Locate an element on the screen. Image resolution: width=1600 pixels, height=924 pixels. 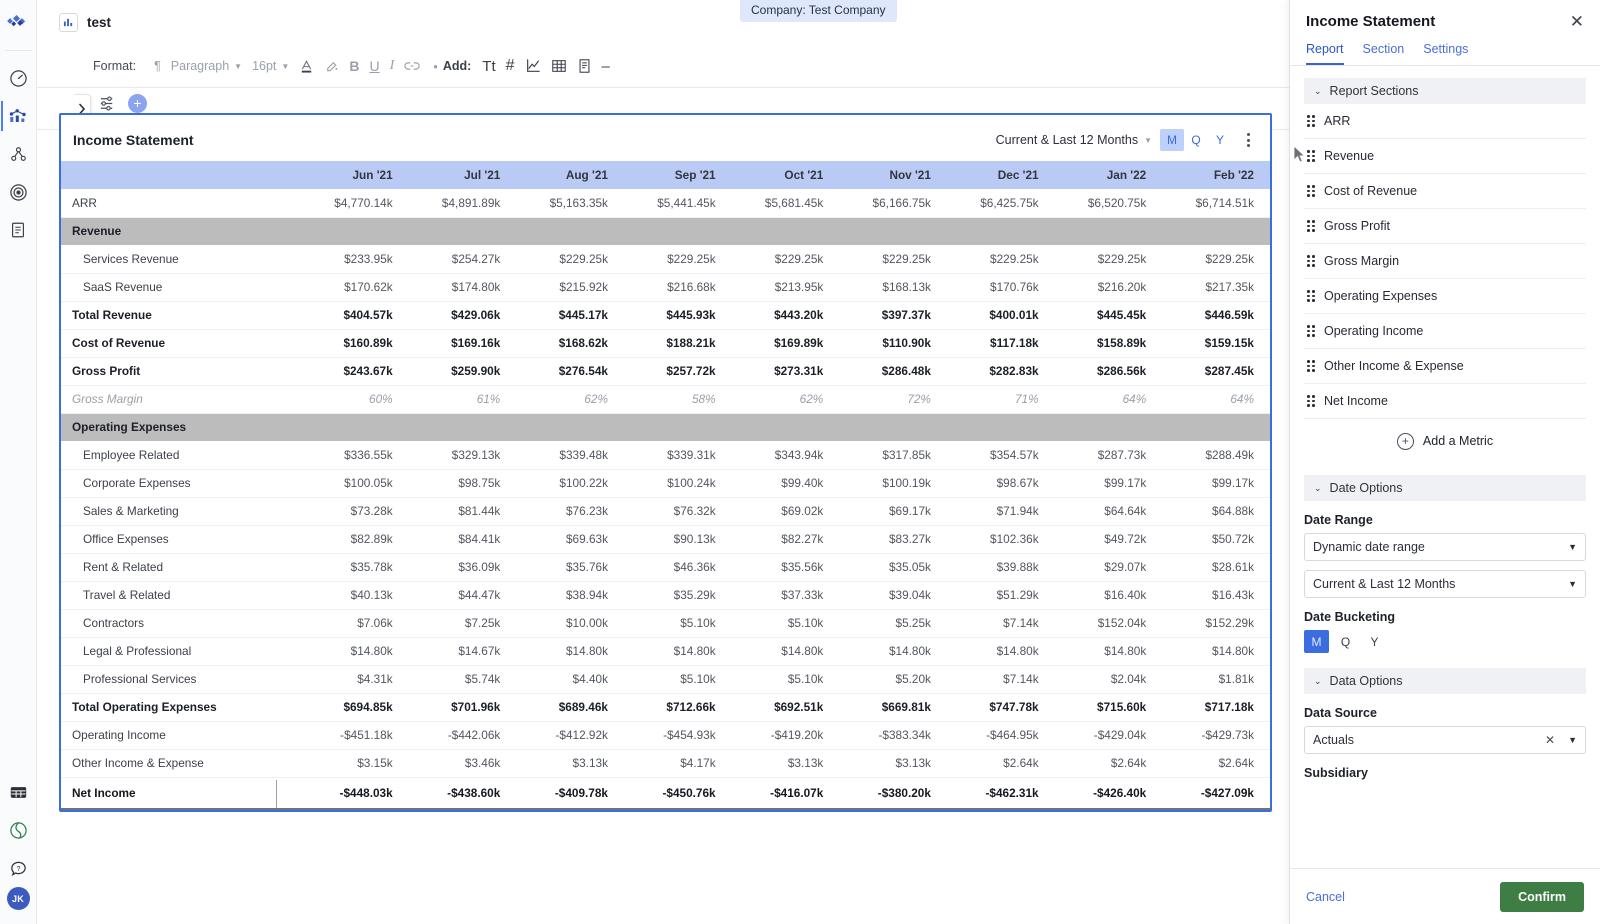
settings-sliders-icon is located at coordinates (107, 103).